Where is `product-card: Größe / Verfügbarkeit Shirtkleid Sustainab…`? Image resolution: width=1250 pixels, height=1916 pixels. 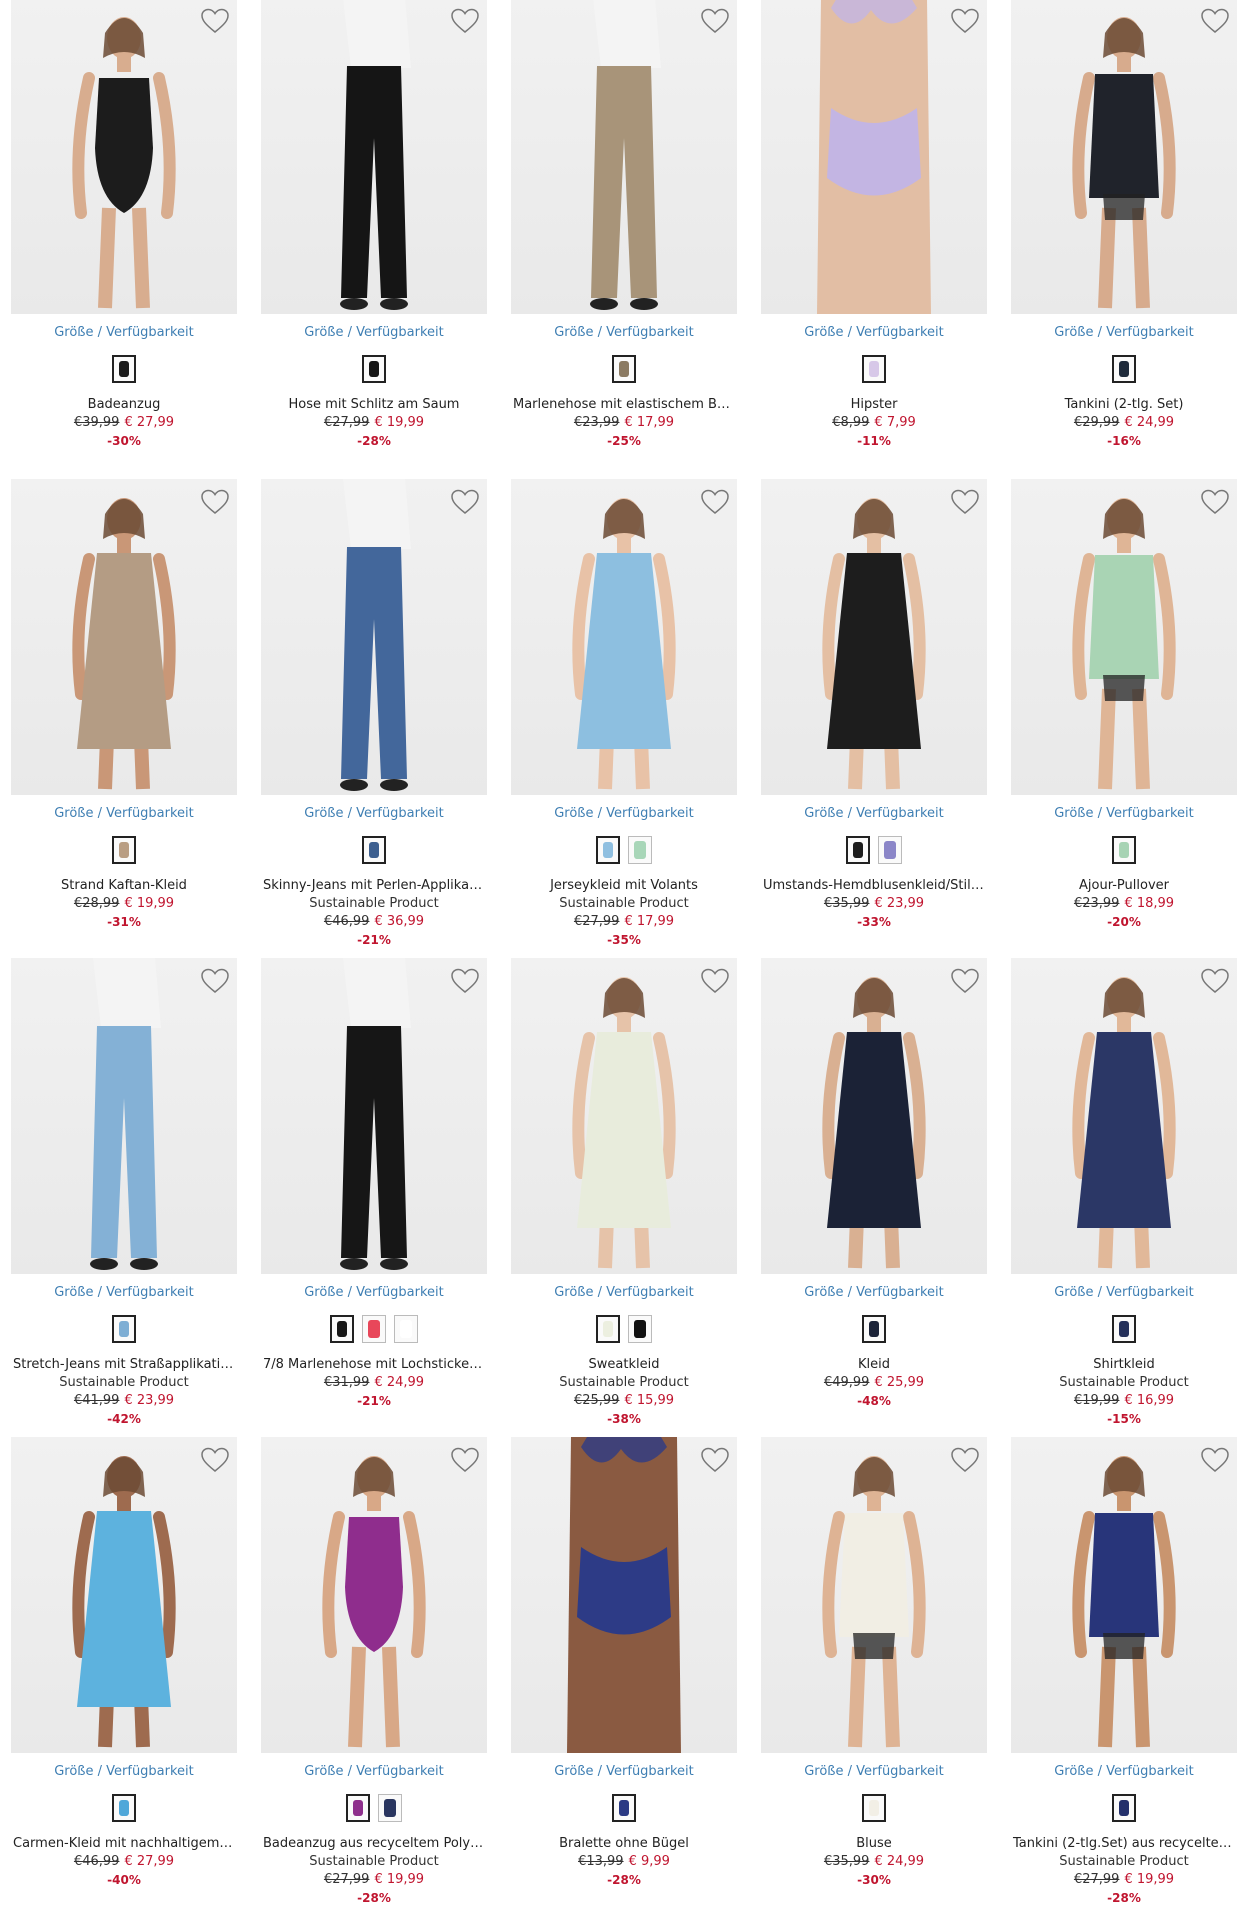 product-card: Größe / Verfügbarkeit Shirtkleid Sustainab… is located at coordinates (1124, 1197).